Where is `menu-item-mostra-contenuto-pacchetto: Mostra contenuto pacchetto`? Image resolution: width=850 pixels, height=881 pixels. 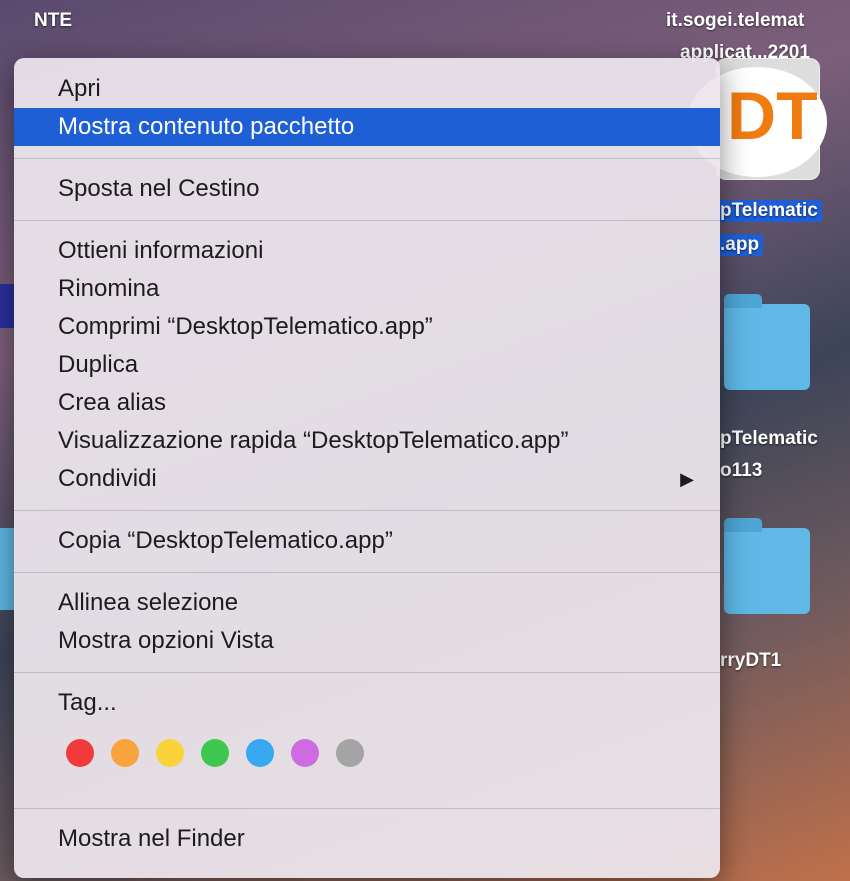
menu-item-mostra-contenuto-pacchetto: Mostra contenuto pacchetto is located at coordinates (367, 127).